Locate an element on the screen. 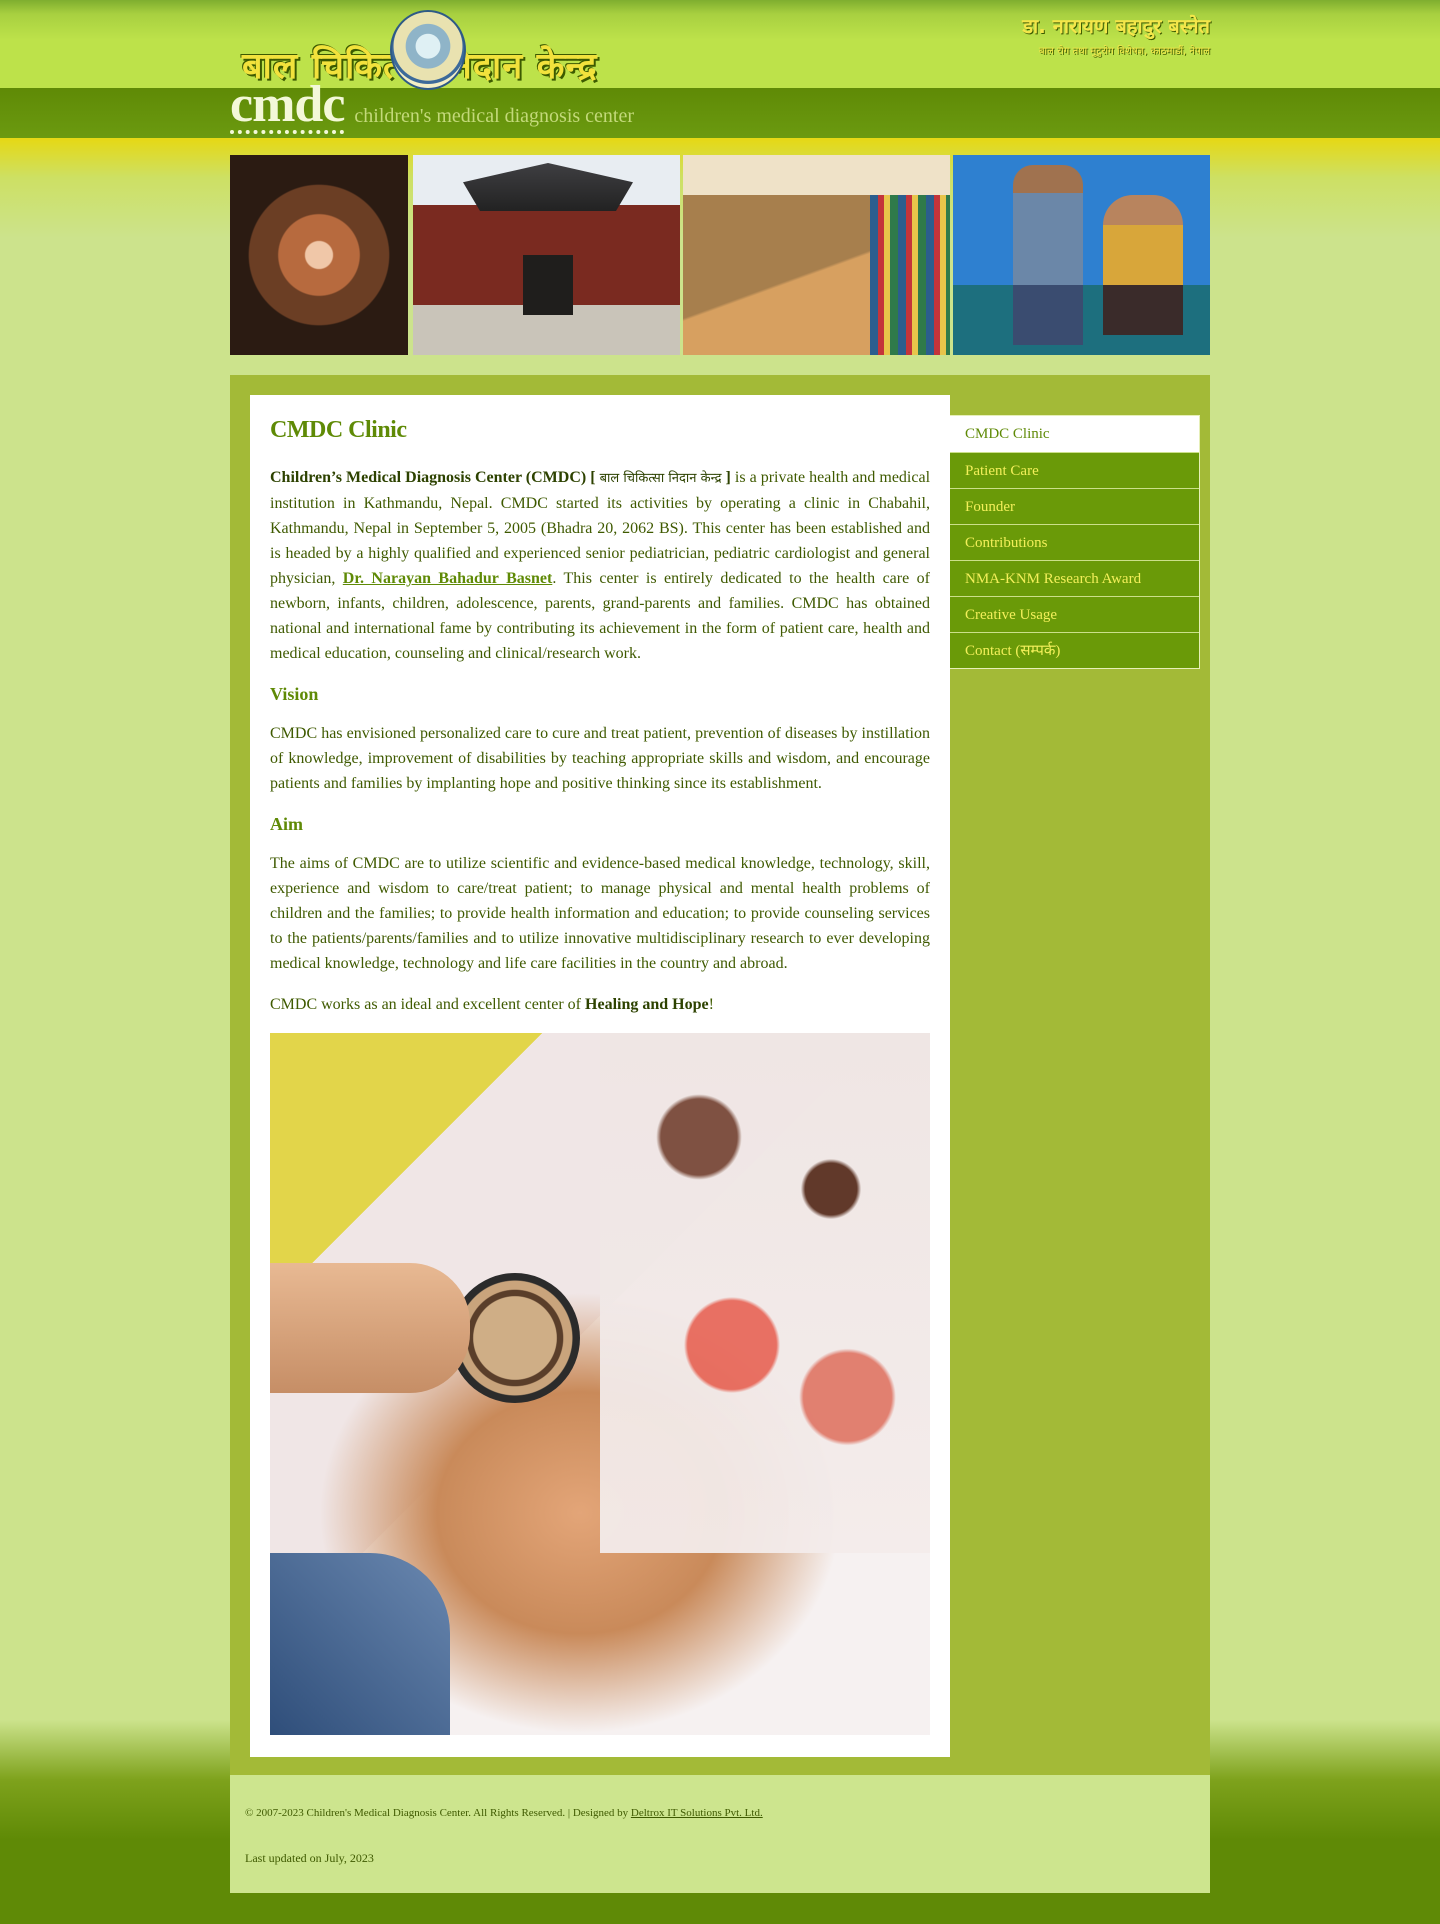 This screenshot has height=1924, width=1440. intro-devanagari: बाल चिकित्सा निदान केन्द्र is located at coordinates (660, 478).